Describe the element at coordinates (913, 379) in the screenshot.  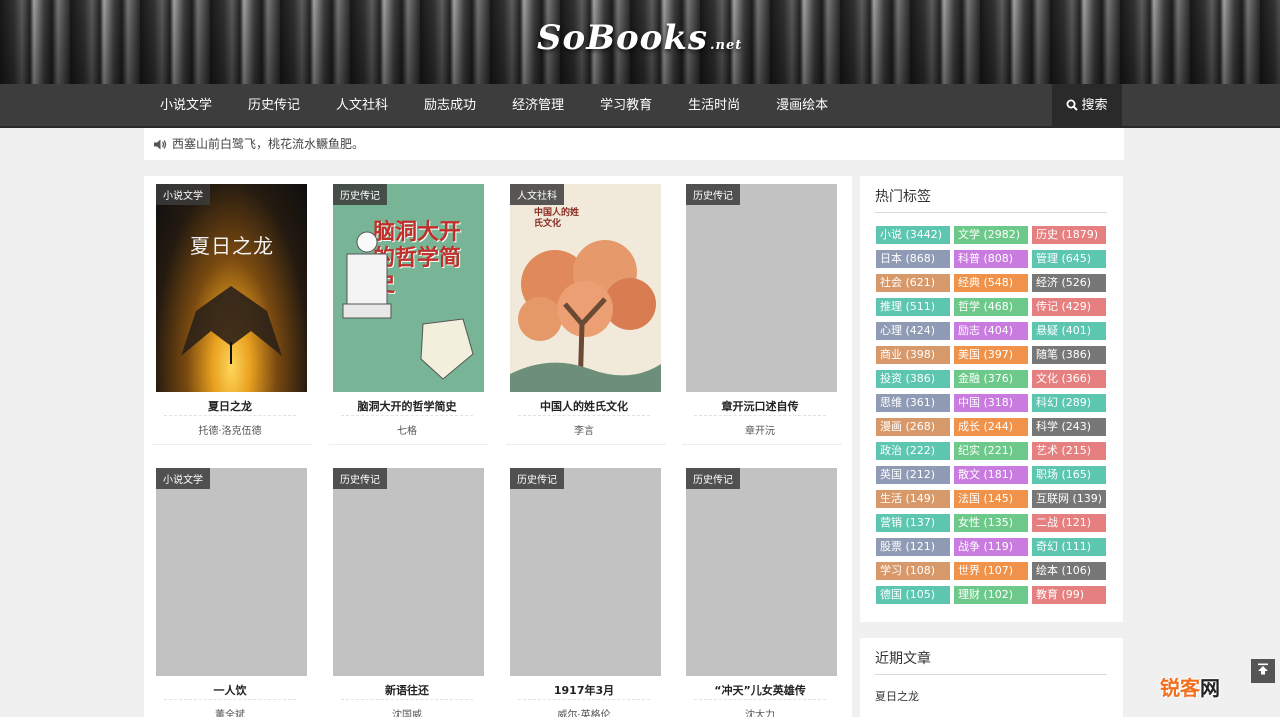
I see `tag-chip: 投资 (386)` at that location.